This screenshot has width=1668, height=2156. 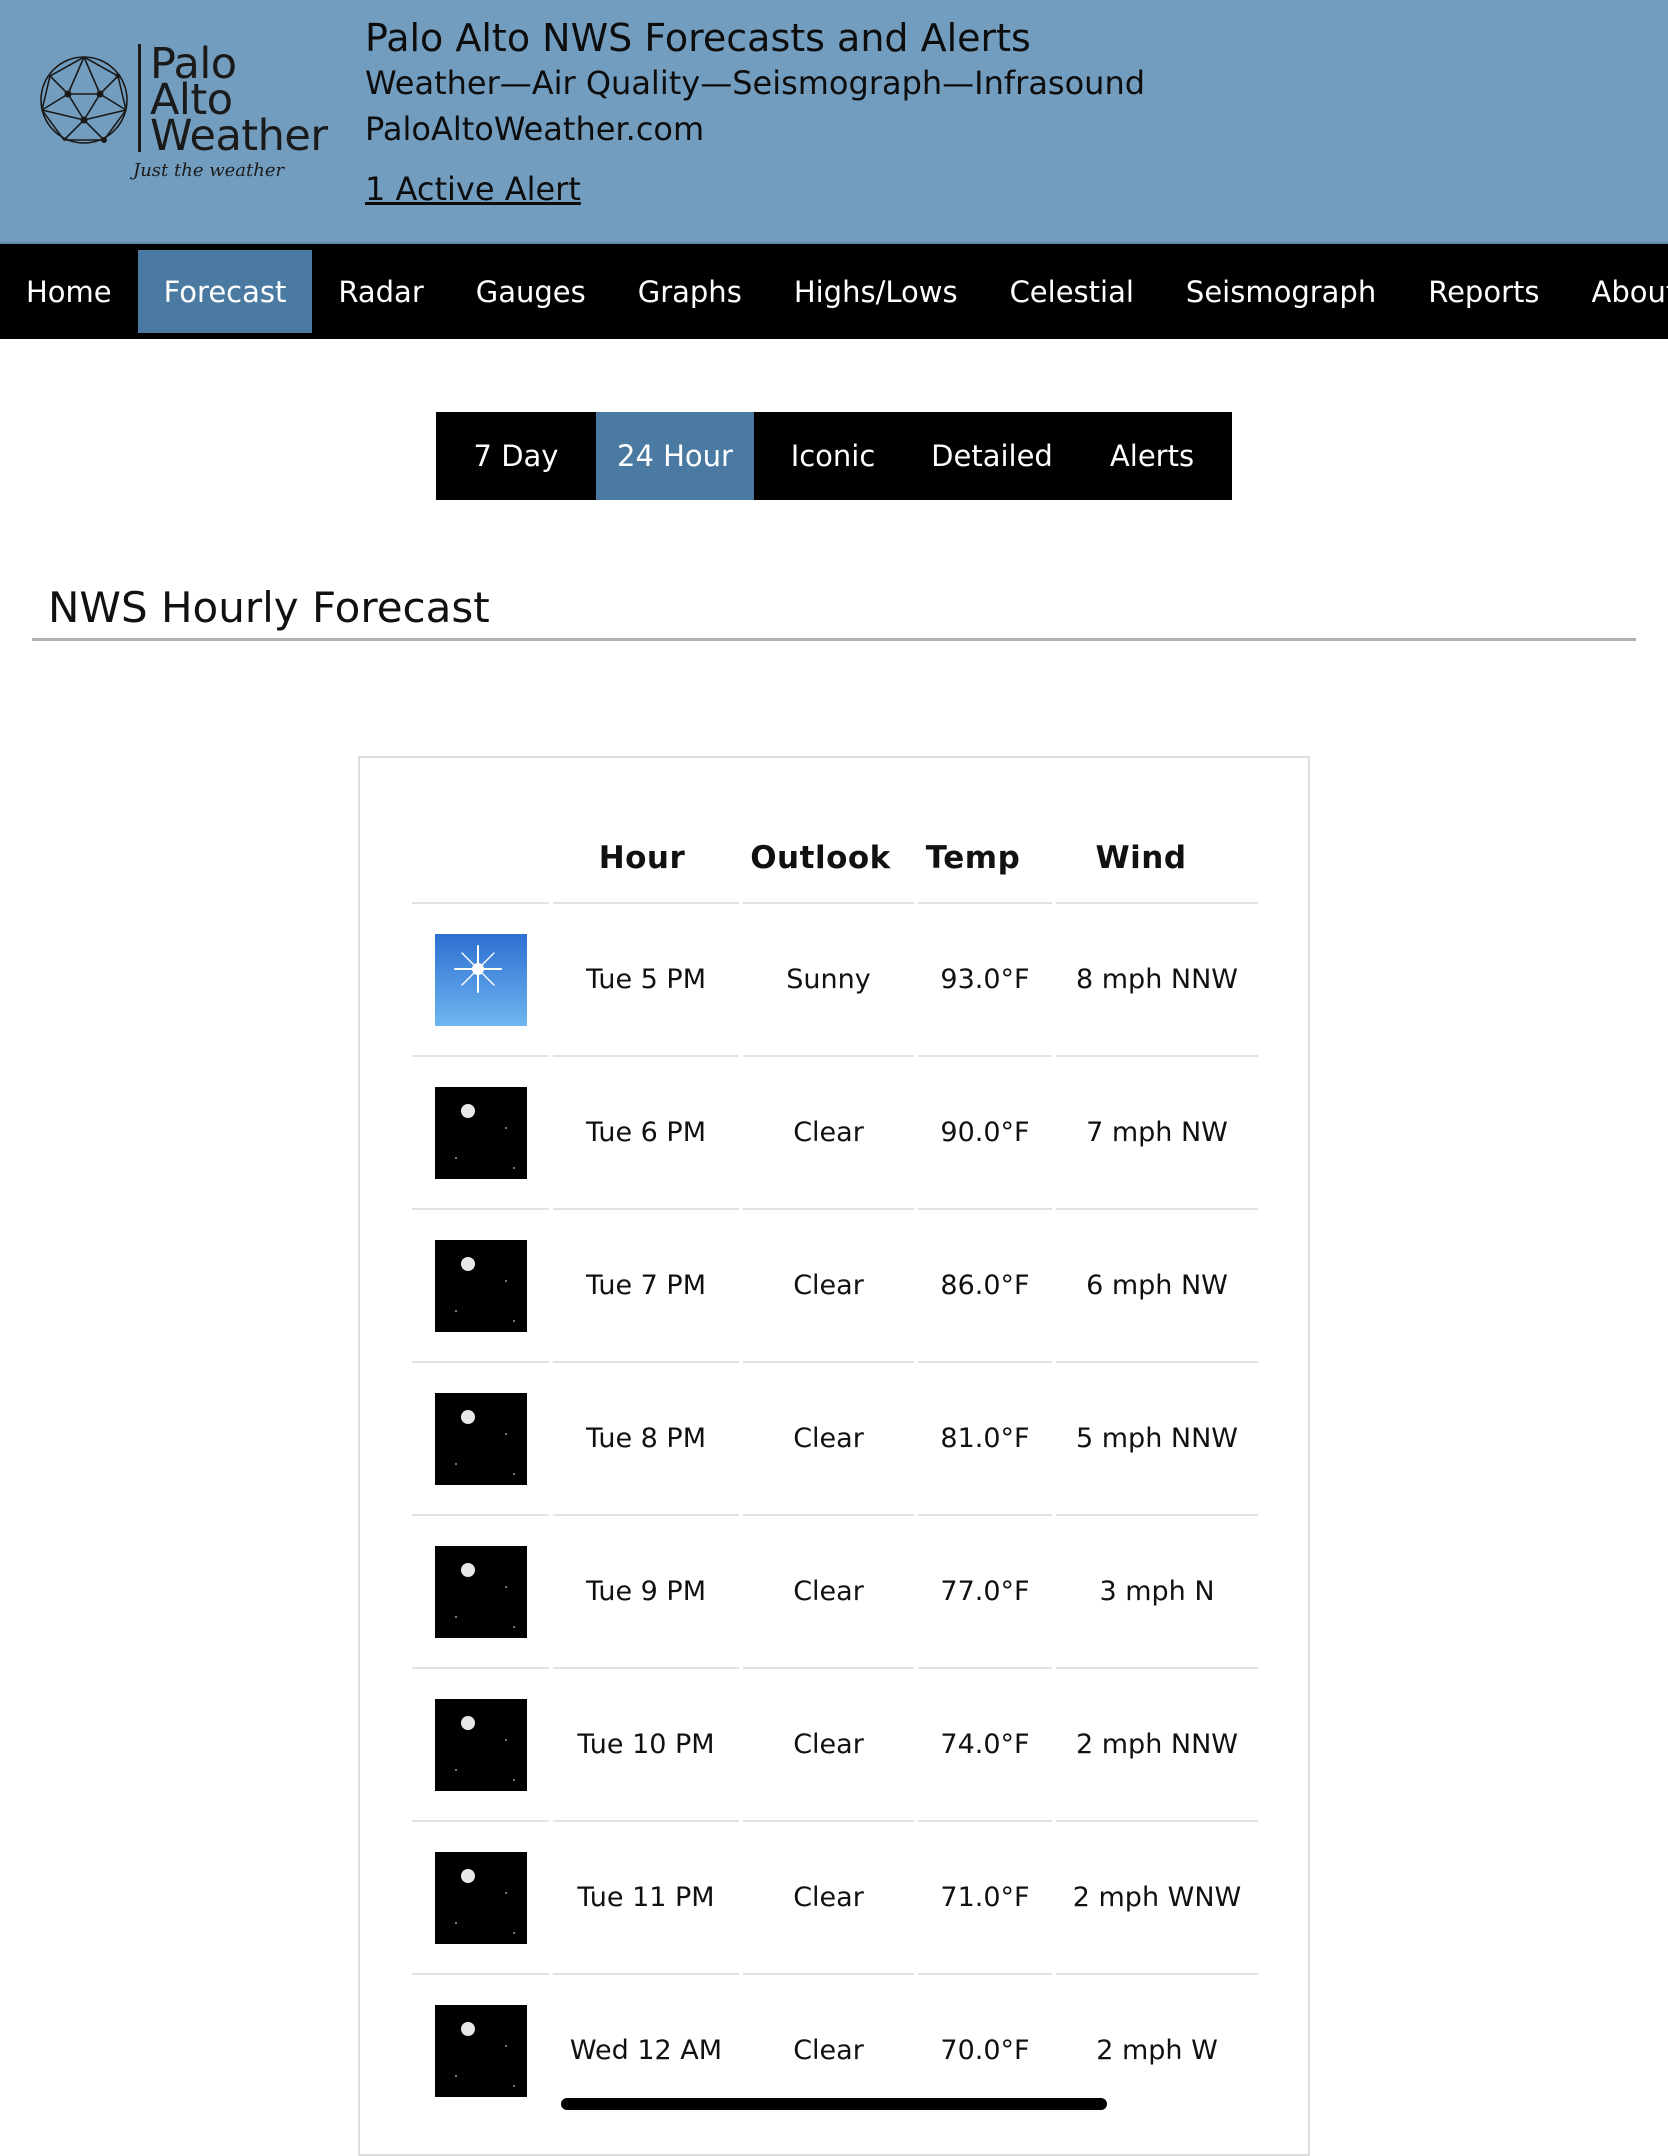 I want to click on temp-cell: 81.0°F, so click(x=985, y=1437).